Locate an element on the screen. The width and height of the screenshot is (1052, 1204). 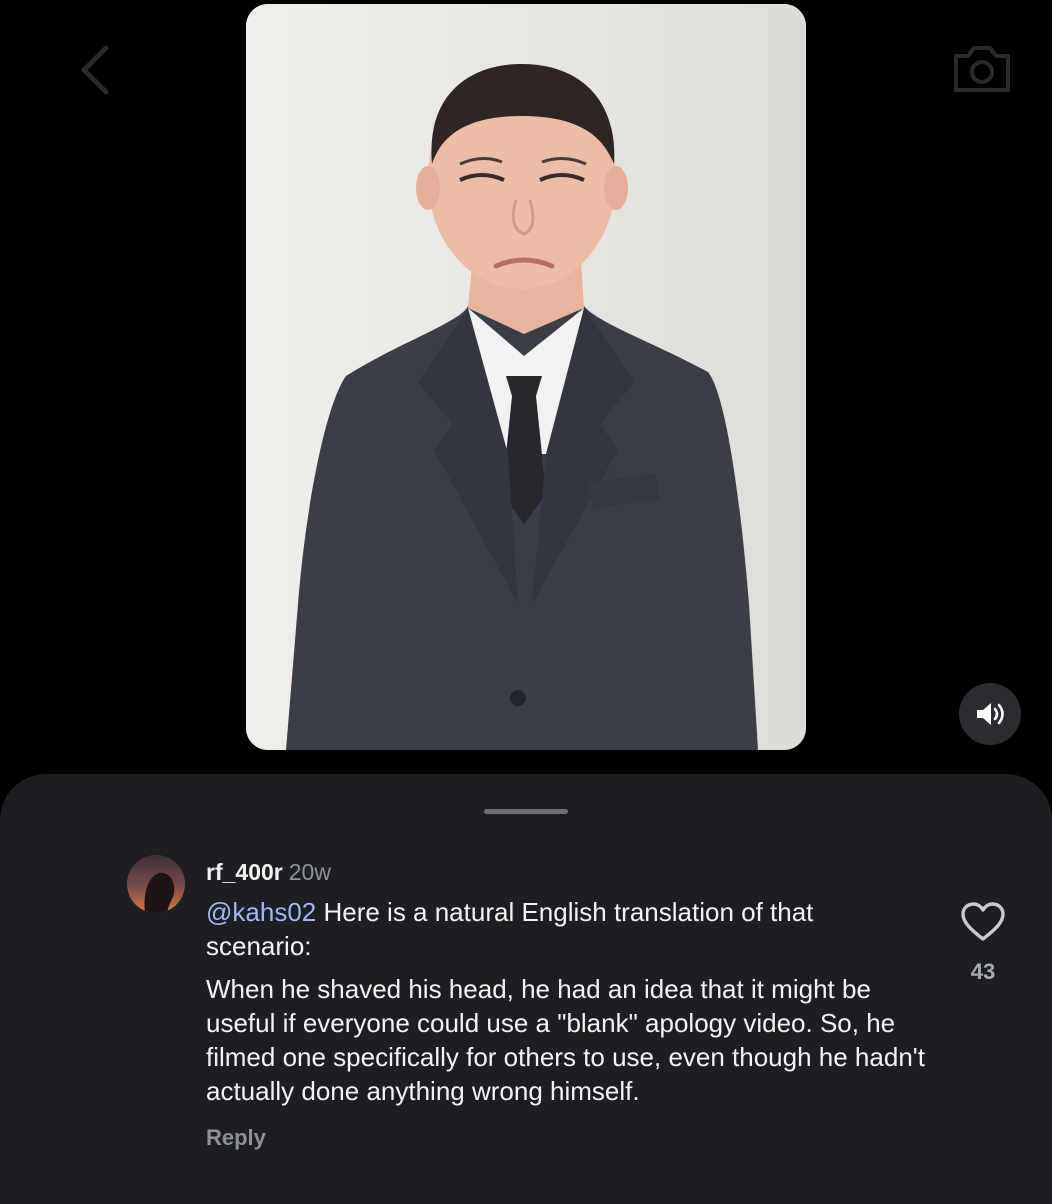
like-button is located at coordinates (983, 922).